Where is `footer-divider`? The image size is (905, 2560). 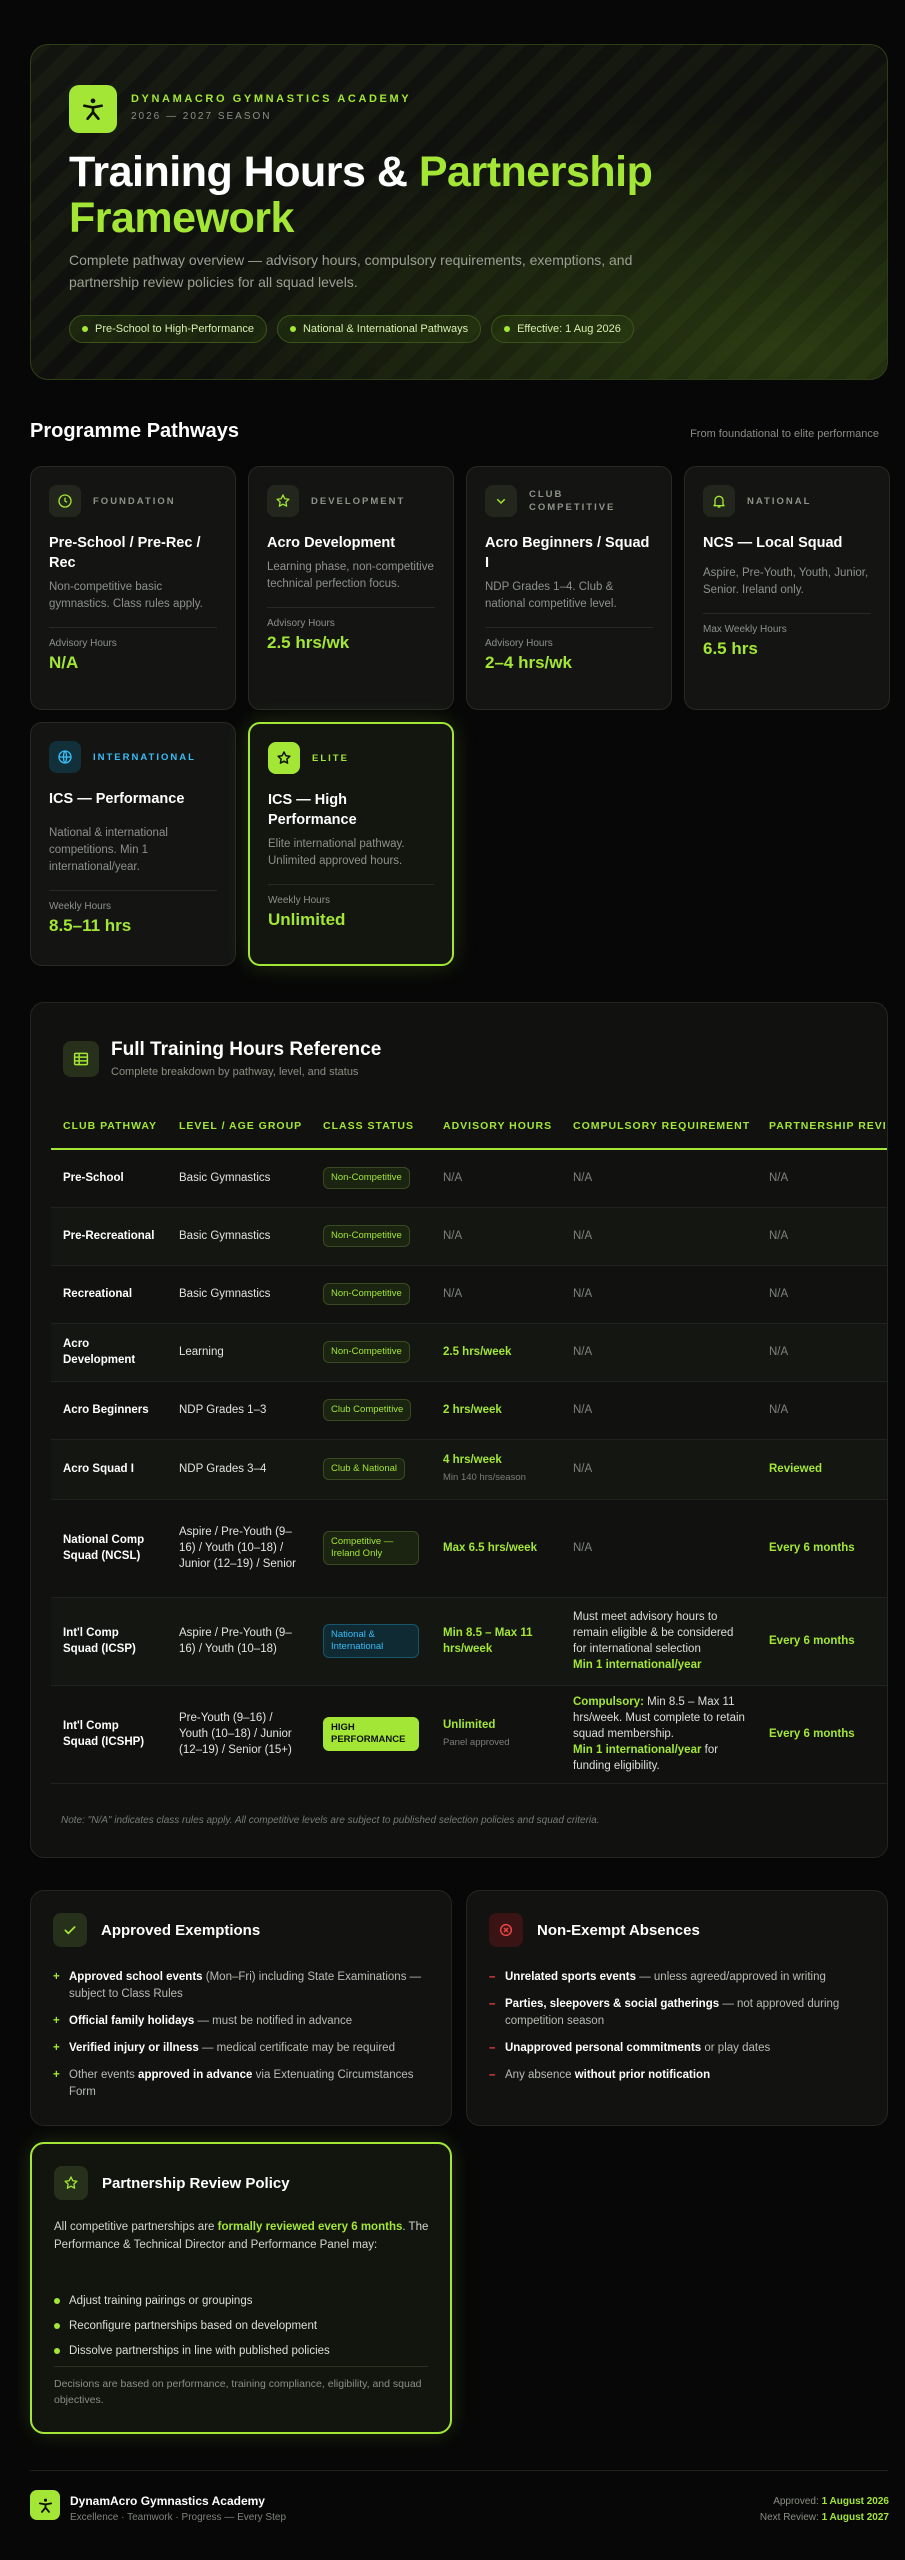 footer-divider is located at coordinates (459, 2470).